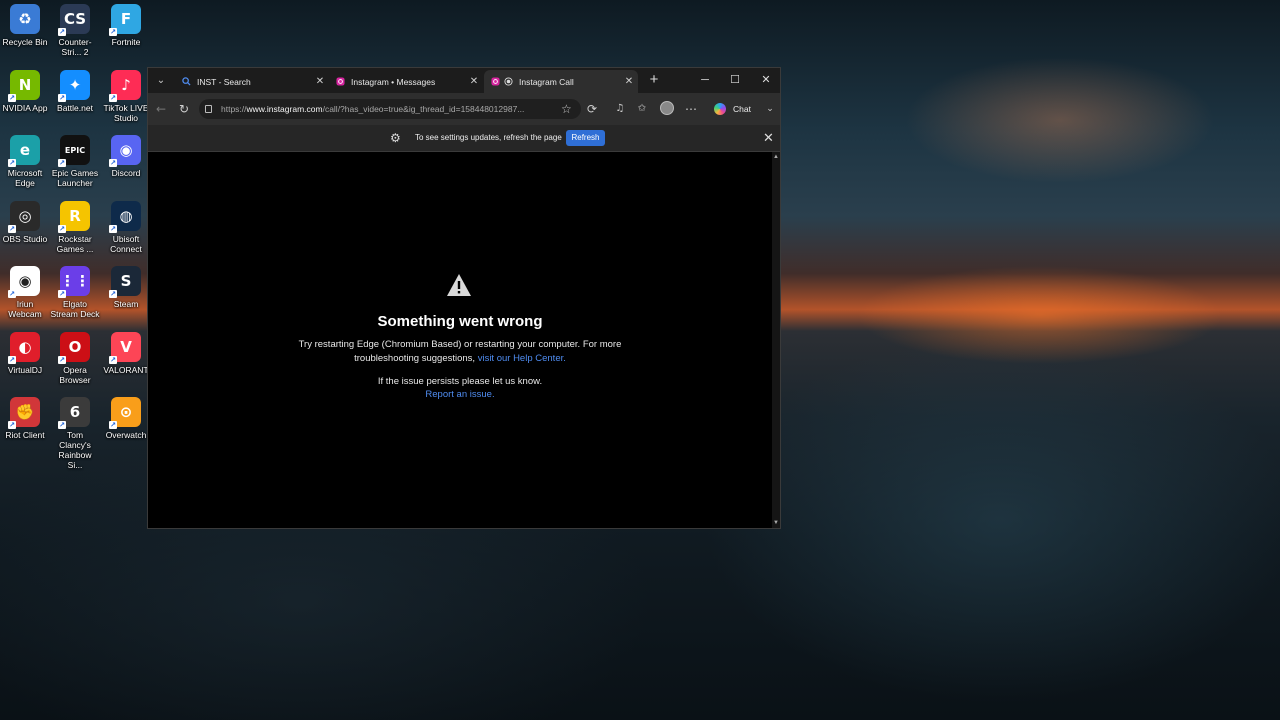 This screenshot has width=1280, height=720. Describe the element at coordinates (75, 108) in the screenshot. I see `desktop-shortcut-label: Battle.net` at that location.